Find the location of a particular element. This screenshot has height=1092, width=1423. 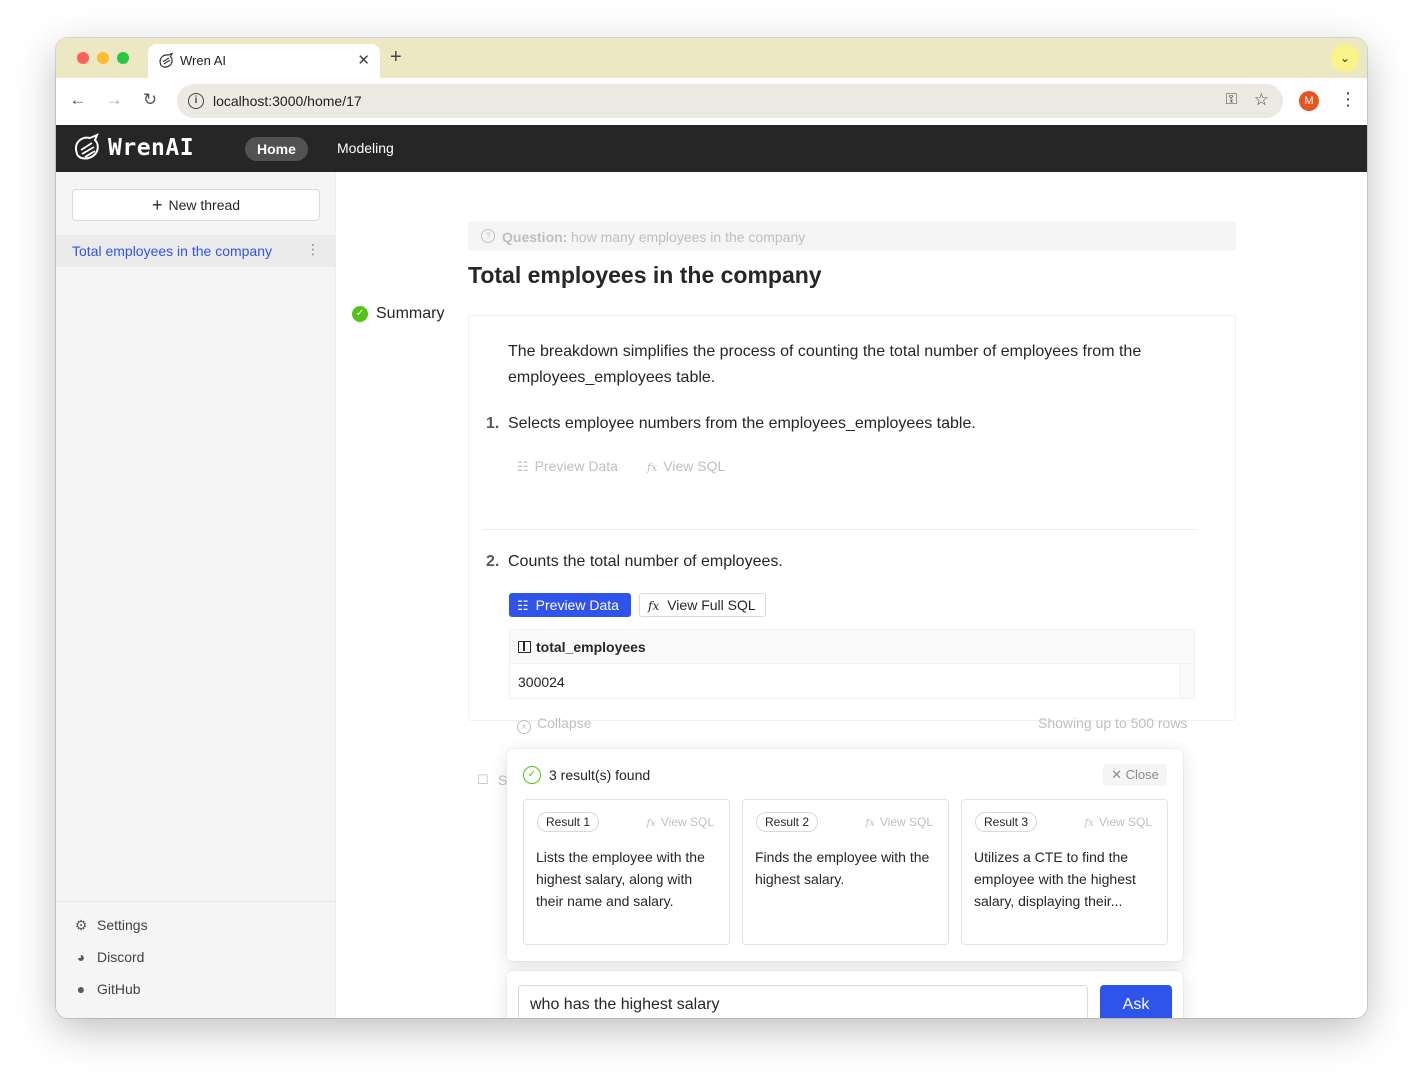

hidden-action-label: S is located at coordinates (503, 780).